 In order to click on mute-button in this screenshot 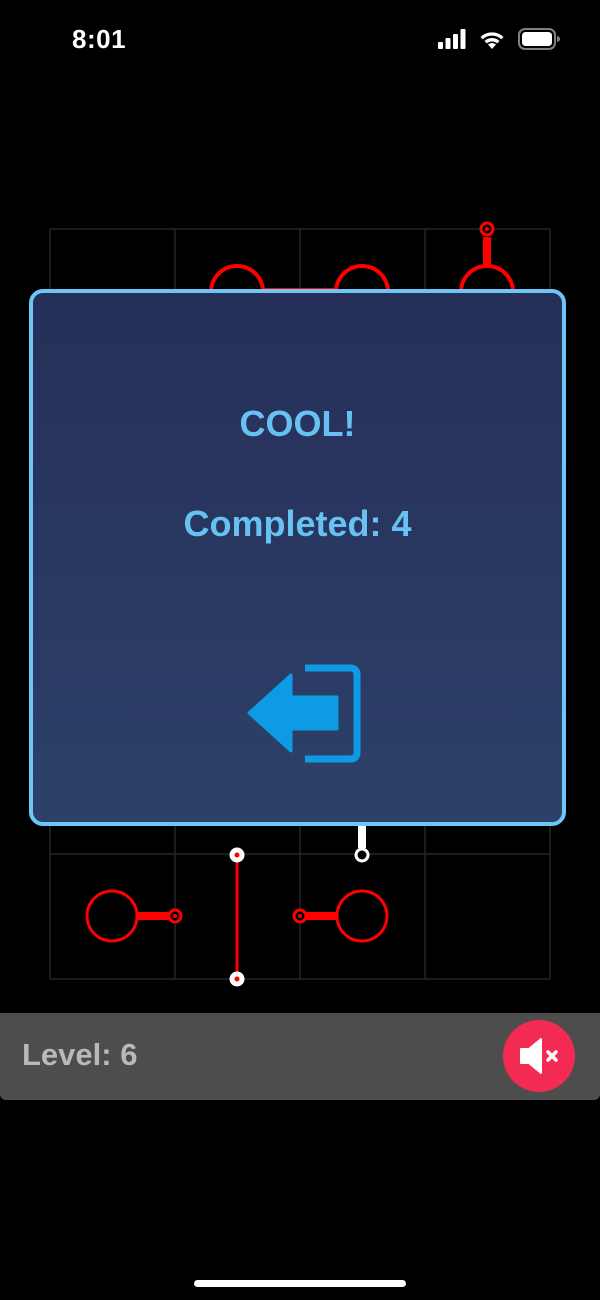, I will do `click(539, 1056)`.